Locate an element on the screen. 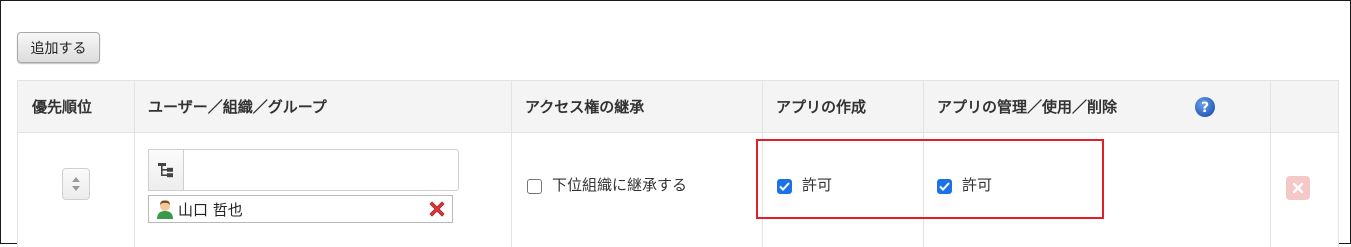  priority-sort-handle is located at coordinates (76, 184).